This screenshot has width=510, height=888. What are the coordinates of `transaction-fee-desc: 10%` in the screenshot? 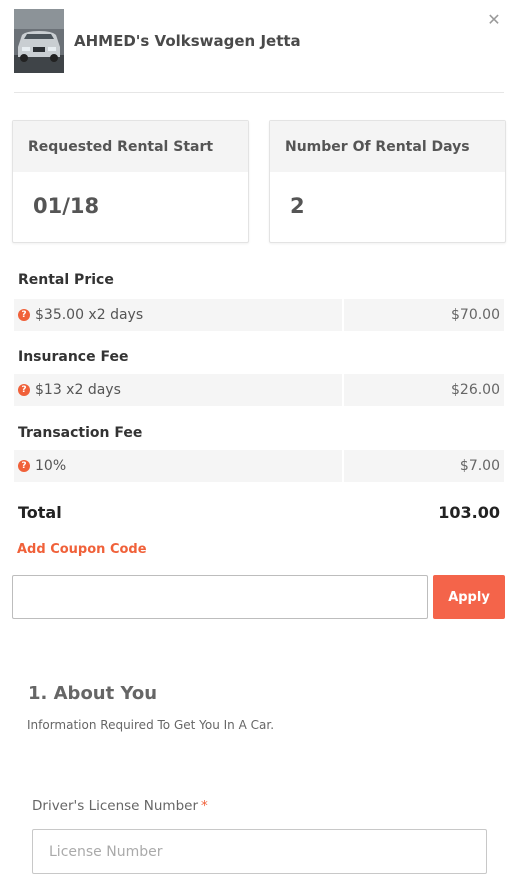 It's located at (51, 466).